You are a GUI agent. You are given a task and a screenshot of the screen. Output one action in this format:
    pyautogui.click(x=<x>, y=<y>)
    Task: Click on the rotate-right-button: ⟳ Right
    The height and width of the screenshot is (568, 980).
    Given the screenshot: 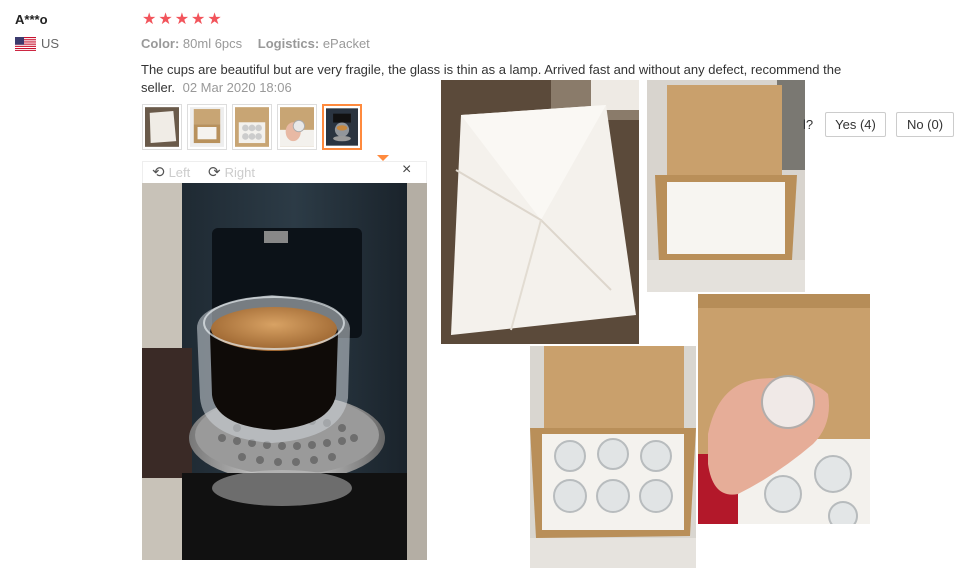 What is the action you would take?
    pyautogui.click(x=231, y=172)
    